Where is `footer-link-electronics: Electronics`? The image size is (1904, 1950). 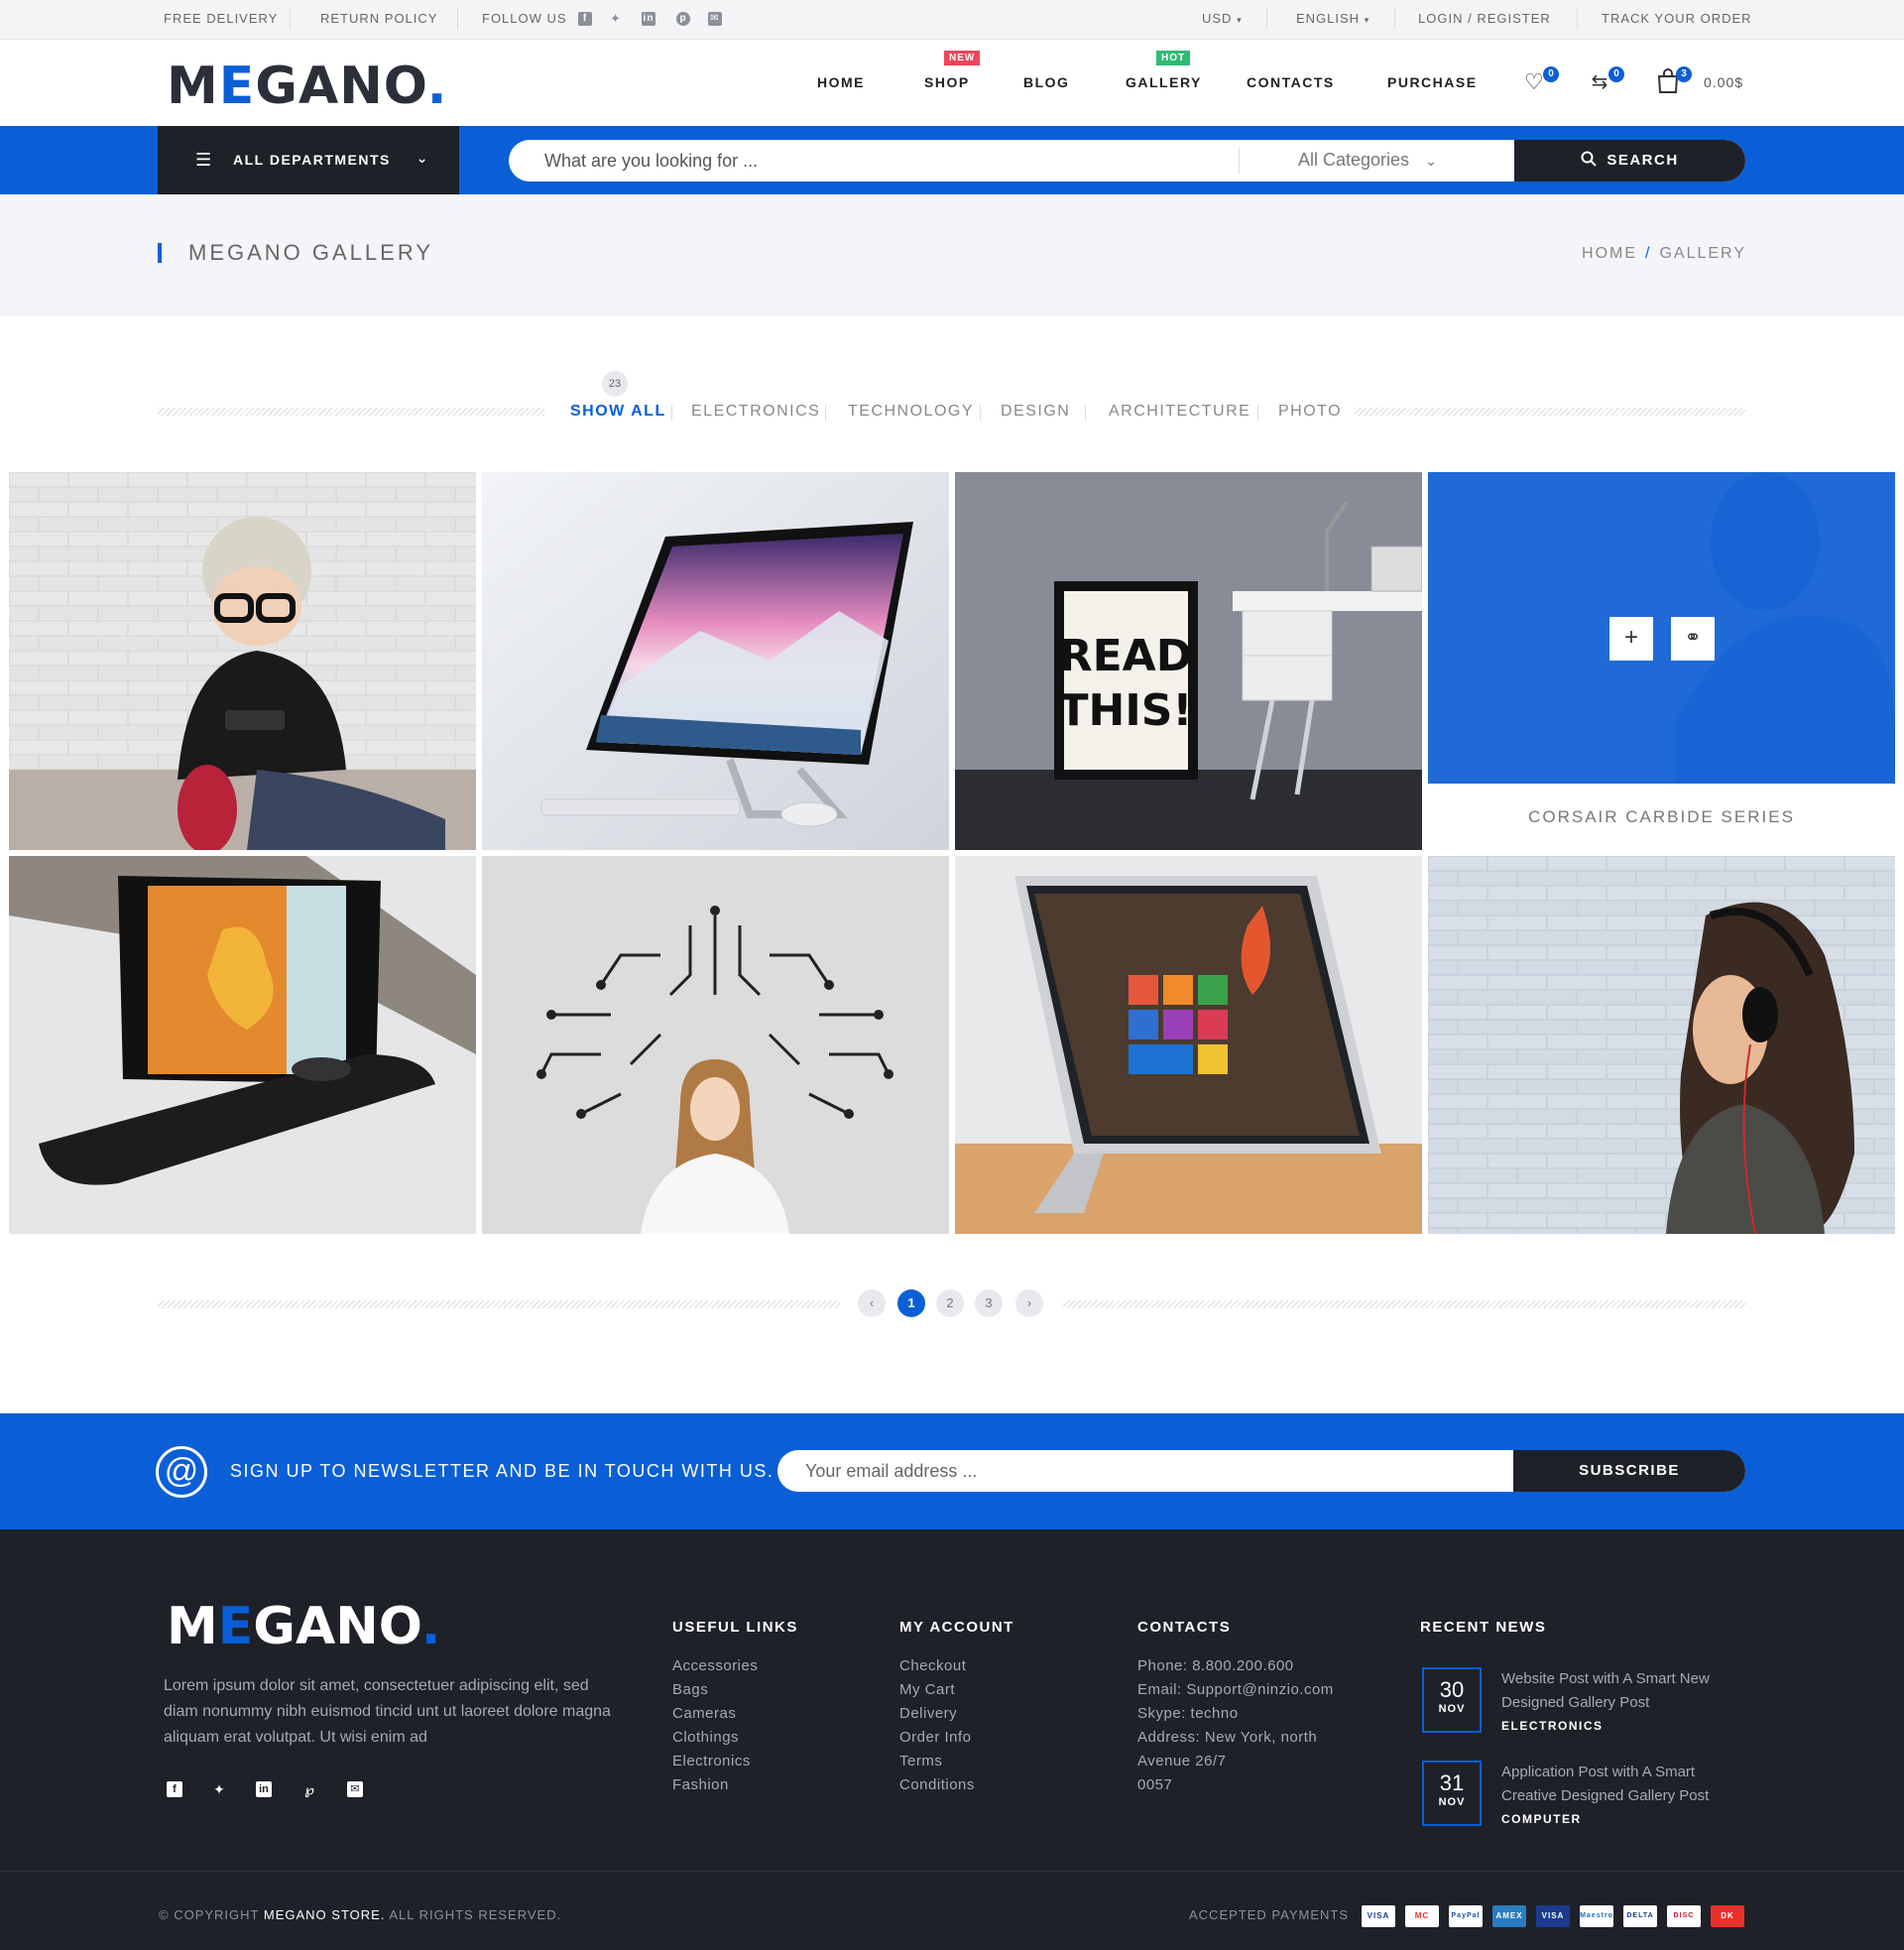
footer-link-electronics: Electronics is located at coordinates (711, 1761).